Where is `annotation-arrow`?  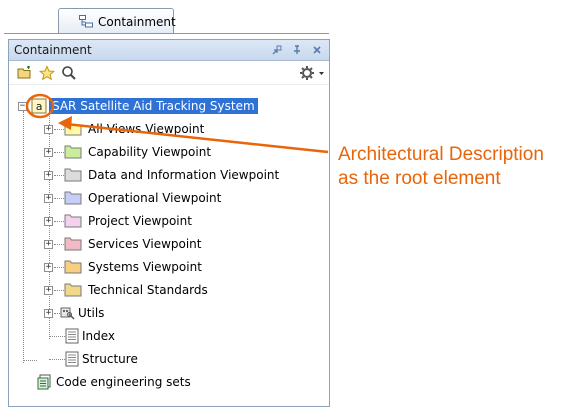
annotation-arrow is located at coordinates (193, 135).